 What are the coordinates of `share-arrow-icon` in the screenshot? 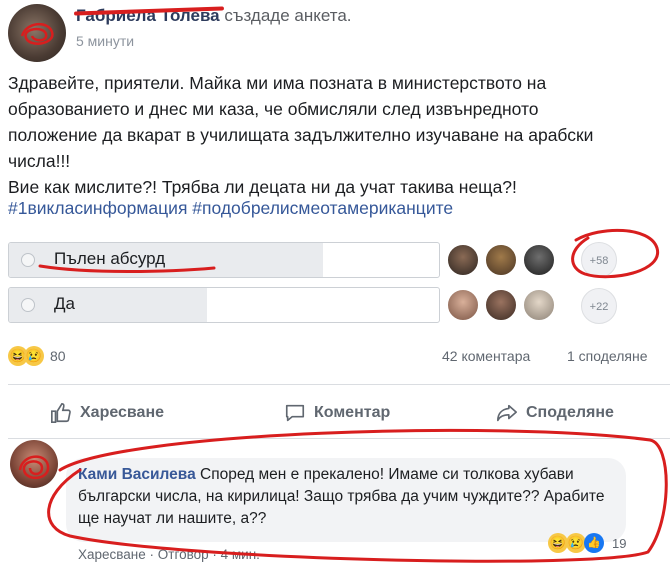 It's located at (507, 413).